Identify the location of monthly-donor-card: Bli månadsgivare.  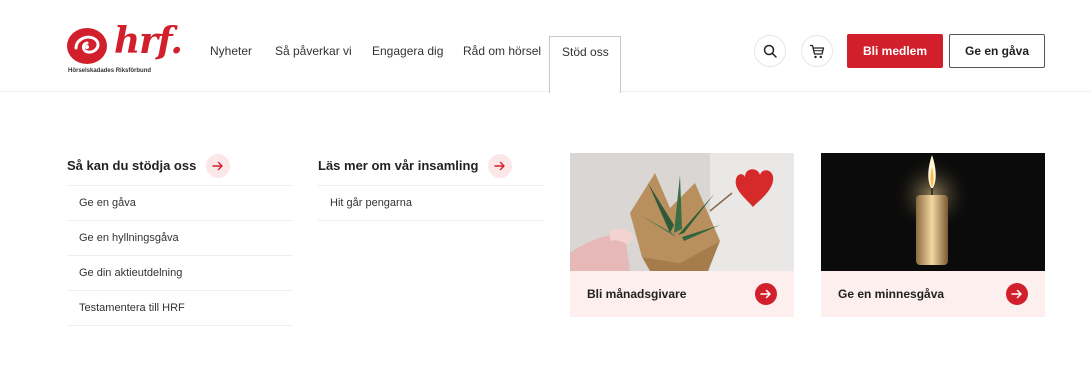
(682, 235).